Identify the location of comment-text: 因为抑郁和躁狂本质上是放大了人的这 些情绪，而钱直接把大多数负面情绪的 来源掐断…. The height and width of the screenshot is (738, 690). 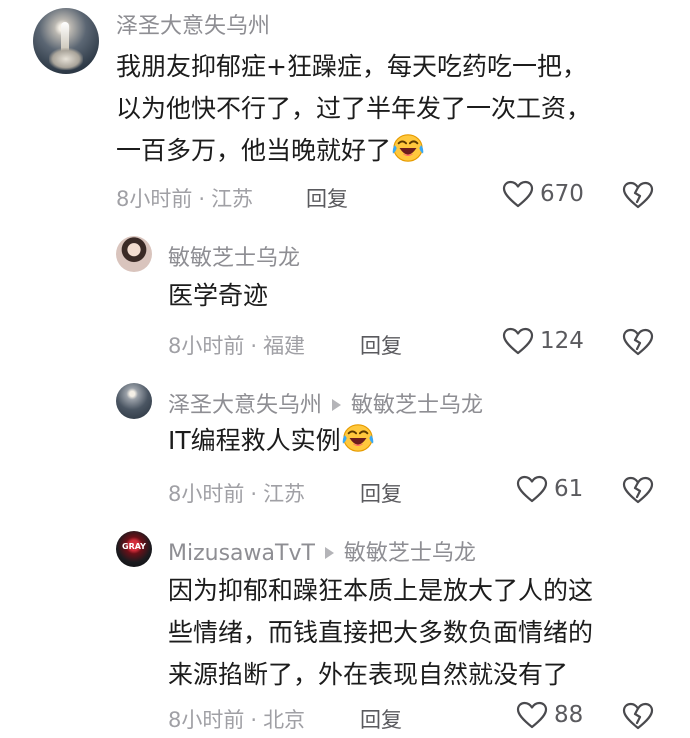
(381, 632).